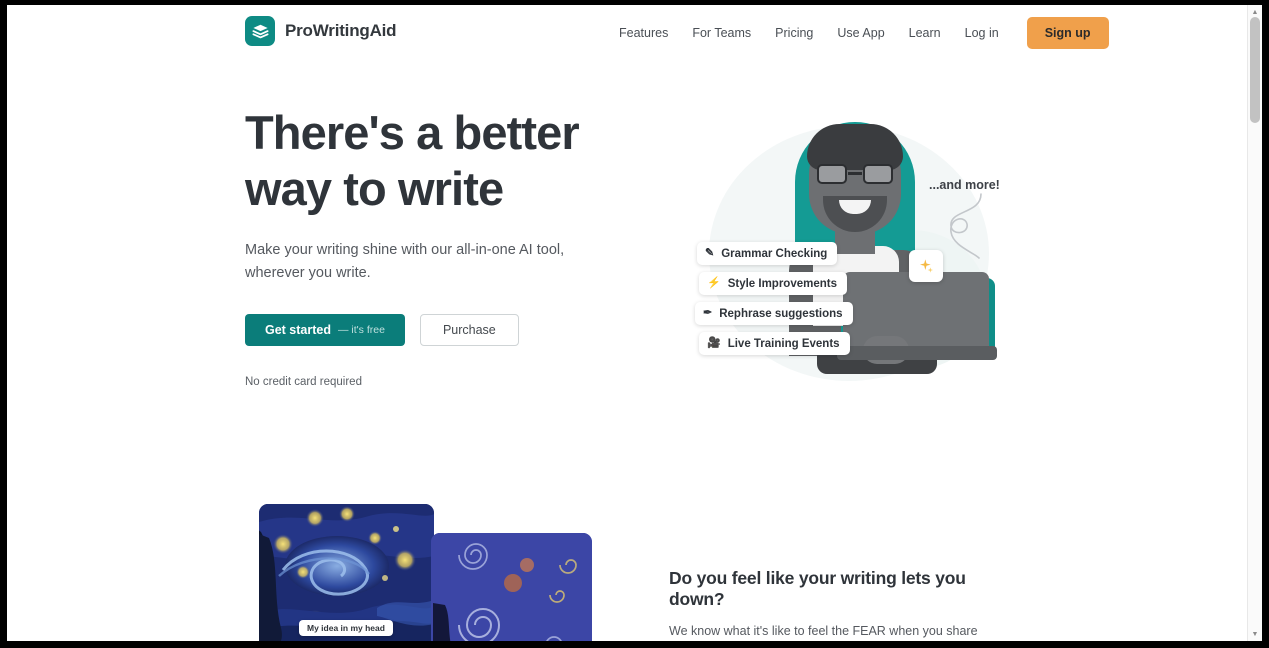 The width and height of the screenshot is (1269, 648). I want to click on feature-chip-label: Live Training Events, so click(783, 343).